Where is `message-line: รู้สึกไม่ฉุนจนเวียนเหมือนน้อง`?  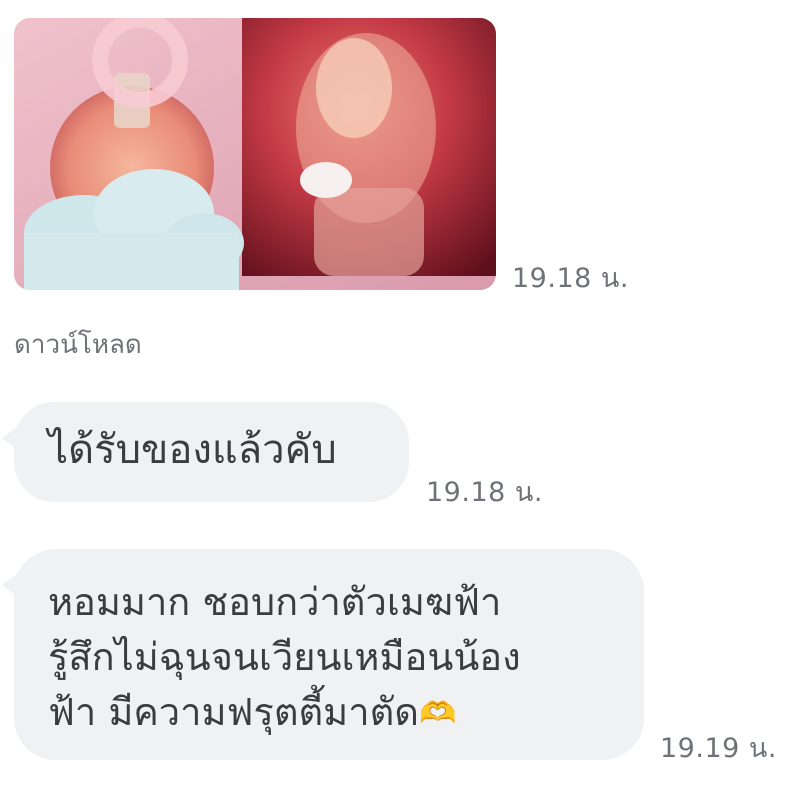
message-line: รู้สึกไม่ฉุนจนเวียนเหมือนน้อง is located at coordinates (284, 657).